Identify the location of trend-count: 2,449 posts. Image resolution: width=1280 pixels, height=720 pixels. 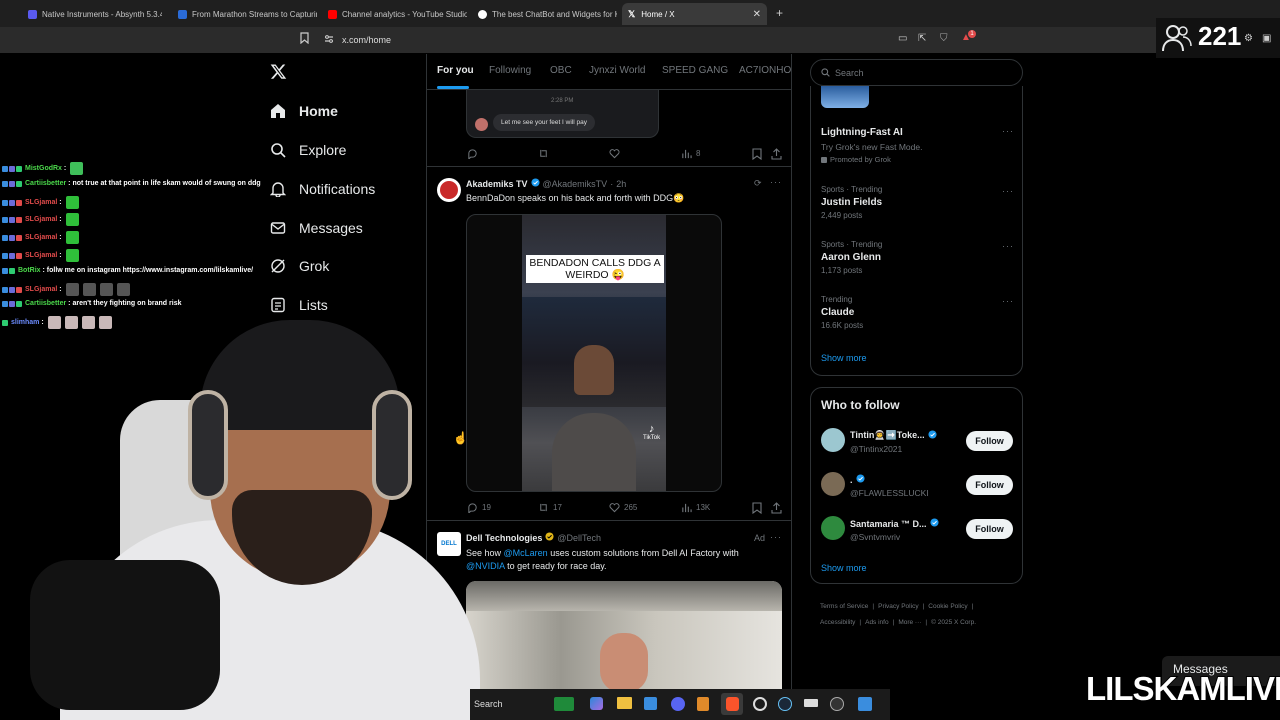
(842, 215).